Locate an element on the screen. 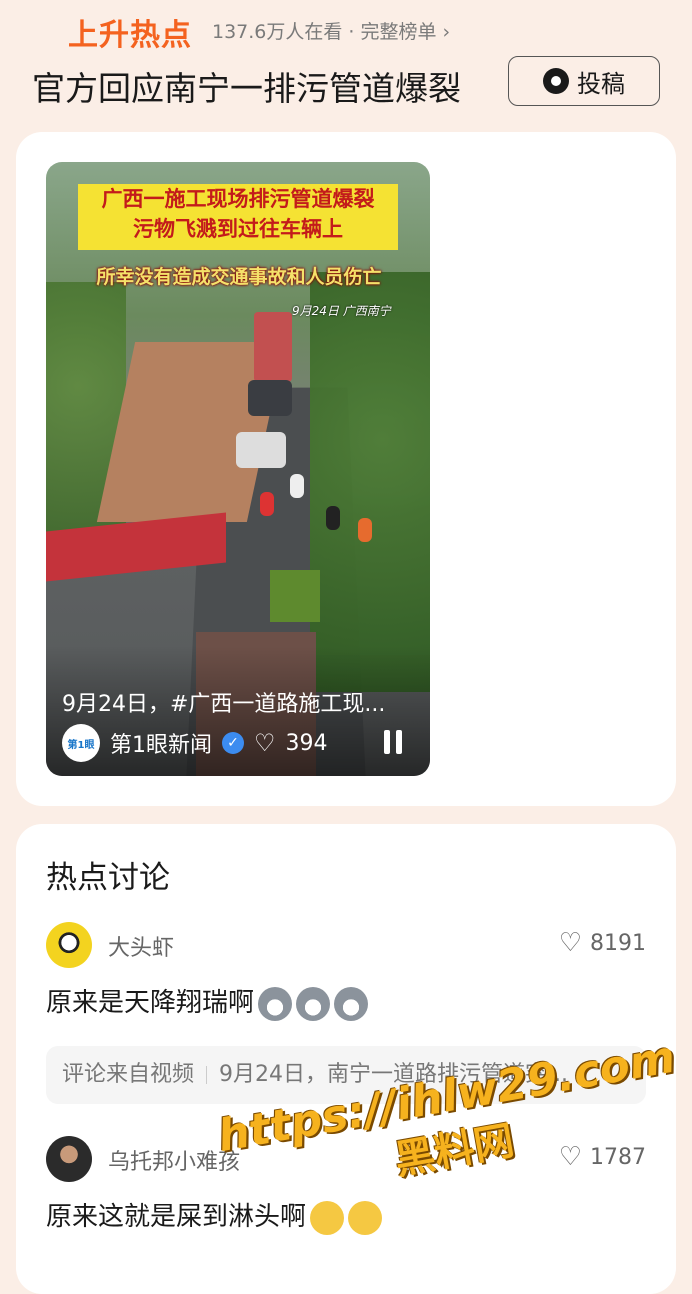  video-banner-line1: 广西一施工现场排污管道爆裂 is located at coordinates (238, 198).